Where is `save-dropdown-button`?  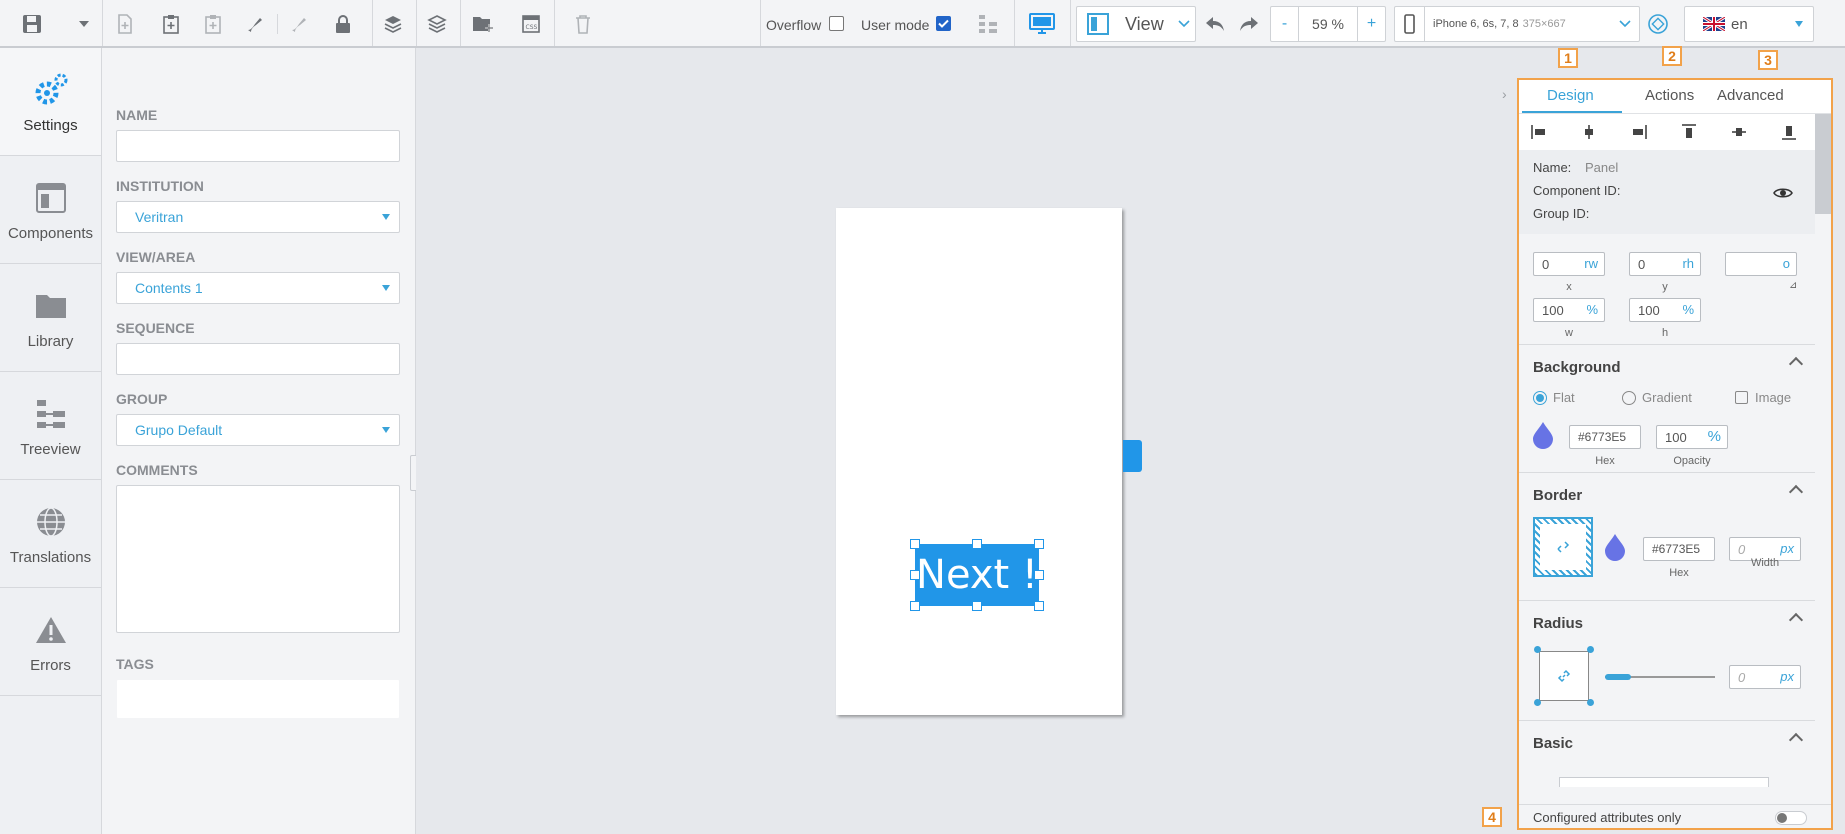
save-dropdown-button is located at coordinates (84, 24).